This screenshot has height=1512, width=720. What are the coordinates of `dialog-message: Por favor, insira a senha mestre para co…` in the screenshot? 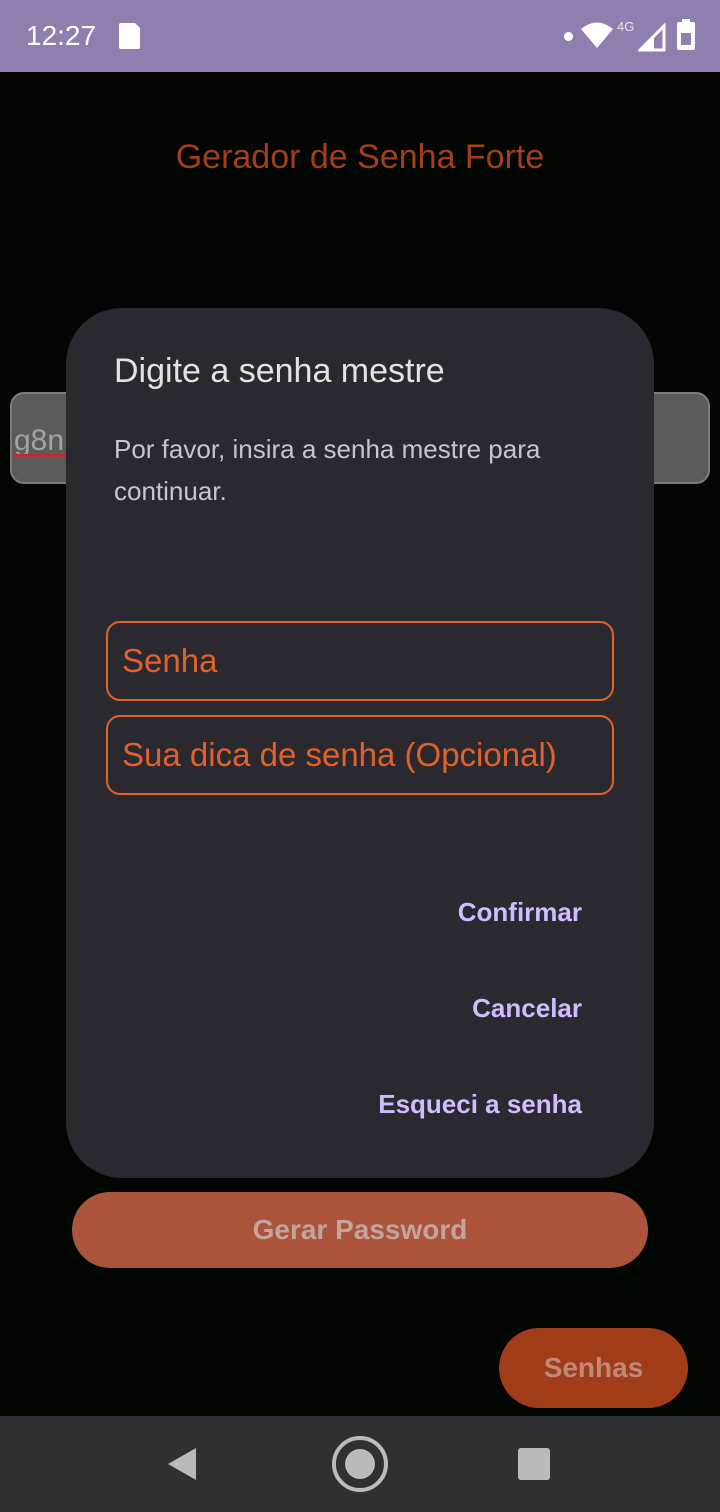 It's located at (327, 470).